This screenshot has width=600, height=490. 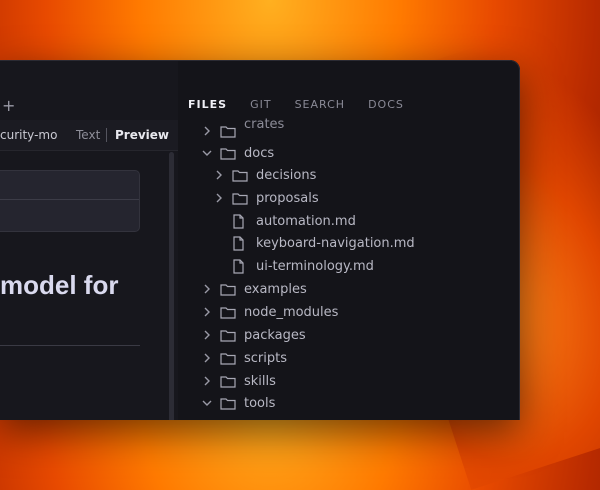 What do you see at coordinates (265, 358) in the screenshot?
I see `tree-item-label: scripts` at bounding box center [265, 358].